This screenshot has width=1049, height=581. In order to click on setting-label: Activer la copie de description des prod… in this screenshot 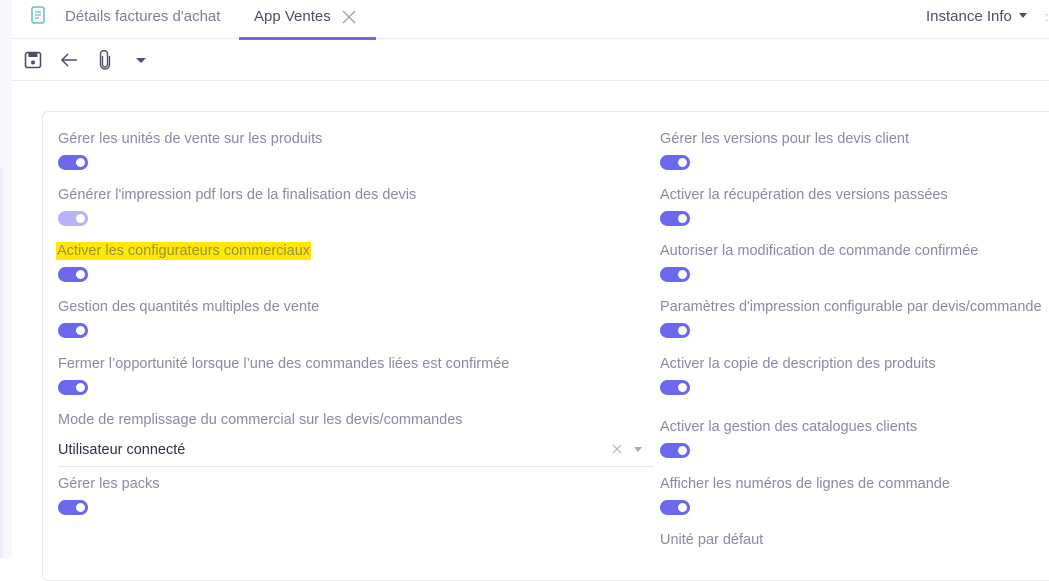, I will do `click(798, 364)`.